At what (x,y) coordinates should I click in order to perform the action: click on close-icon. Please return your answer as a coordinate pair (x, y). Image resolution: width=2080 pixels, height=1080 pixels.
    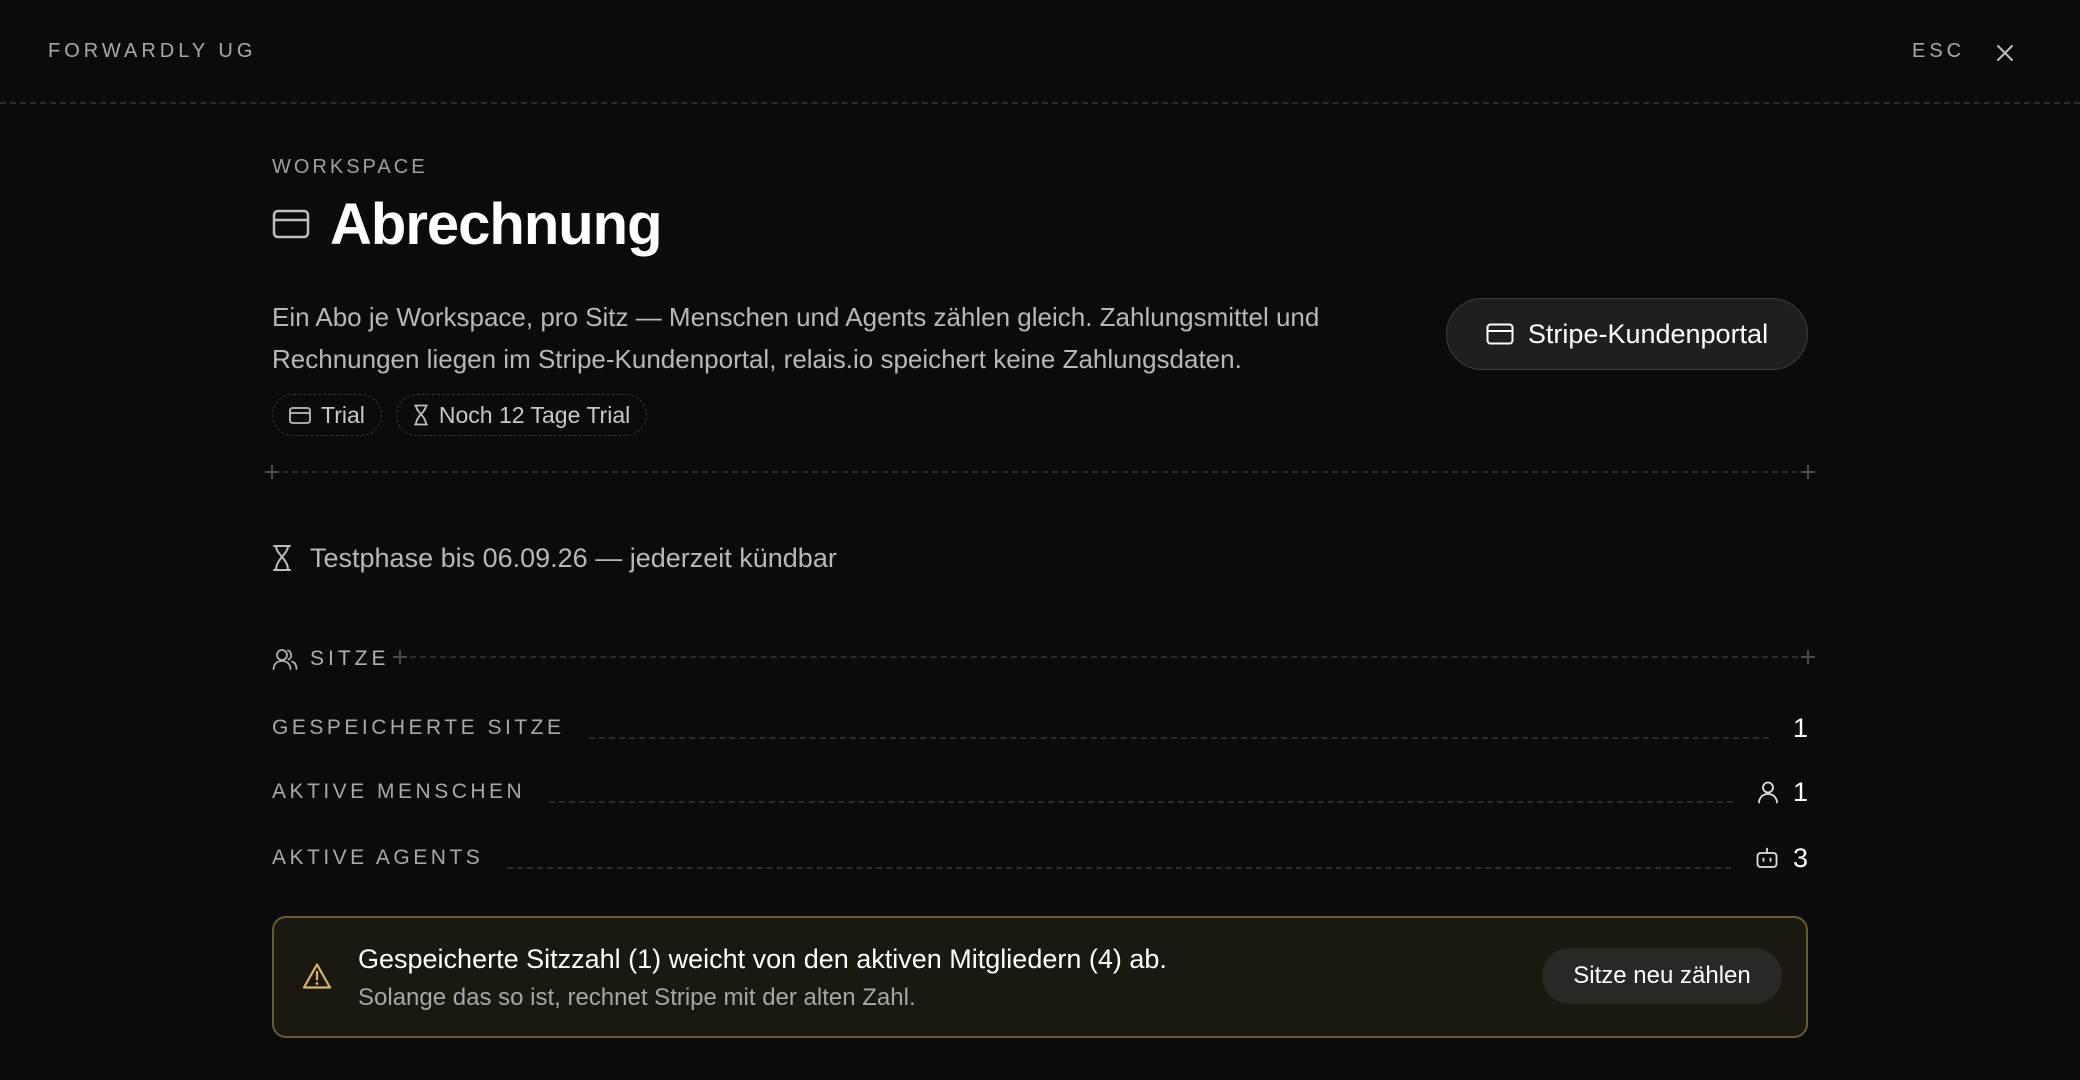
    Looking at the image, I should click on (2005, 53).